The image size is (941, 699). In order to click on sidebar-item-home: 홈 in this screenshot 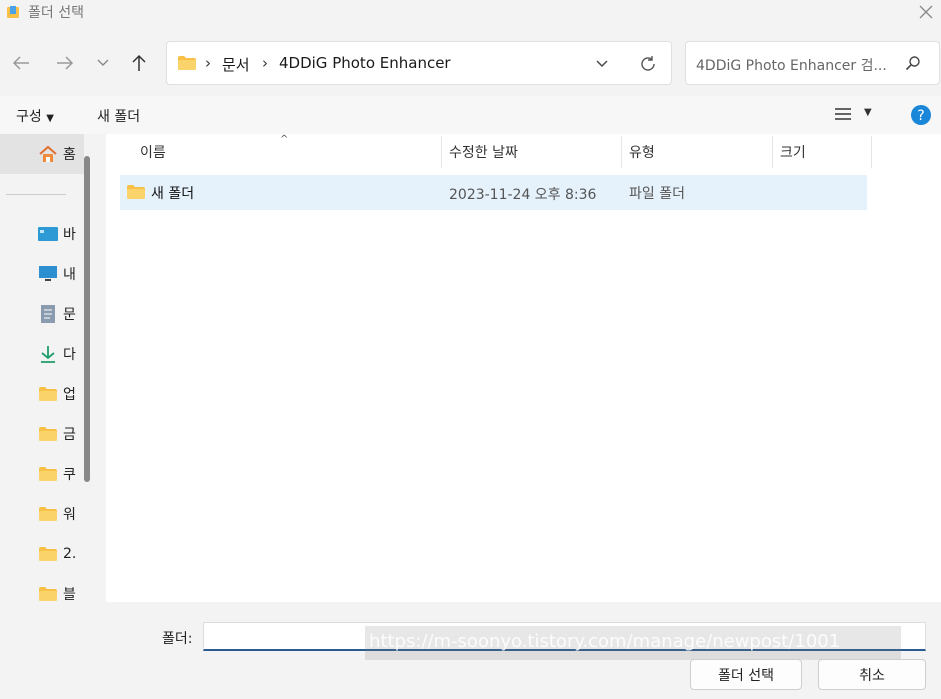, I will do `click(57, 154)`.